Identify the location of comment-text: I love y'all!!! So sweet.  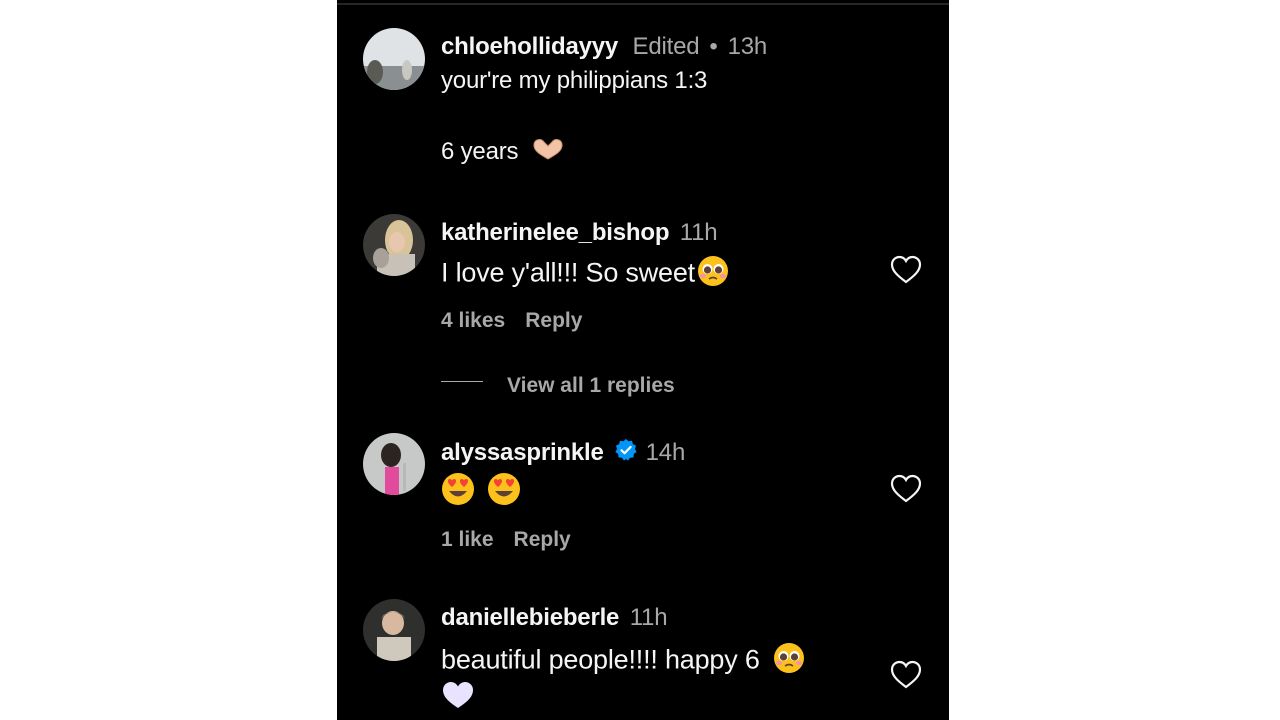
(585, 274).